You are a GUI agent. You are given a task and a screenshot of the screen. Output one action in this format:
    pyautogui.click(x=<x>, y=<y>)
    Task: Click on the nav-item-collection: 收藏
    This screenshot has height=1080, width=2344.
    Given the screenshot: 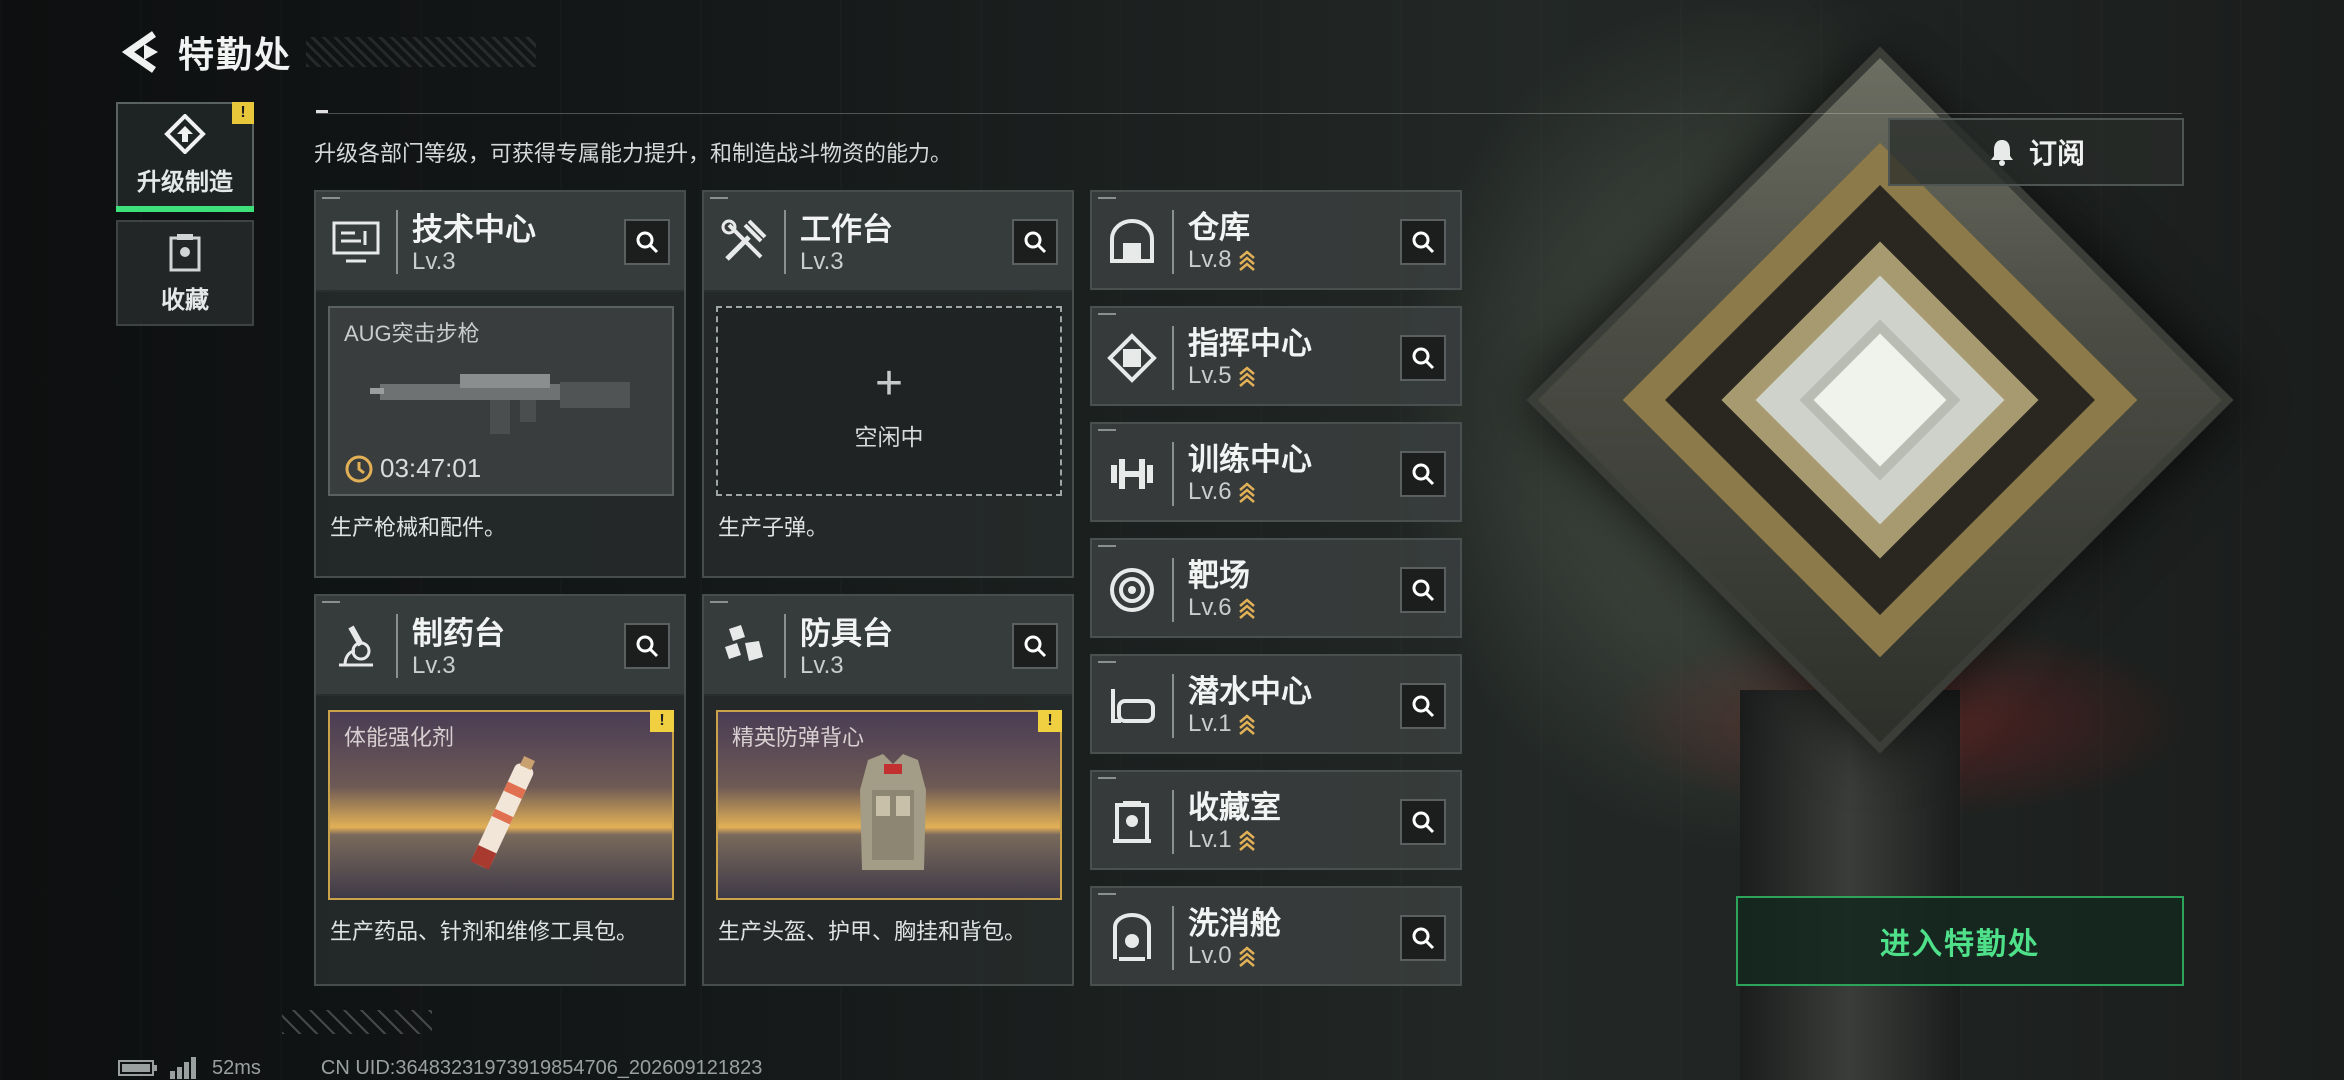 What is the action you would take?
    pyautogui.click(x=185, y=273)
    